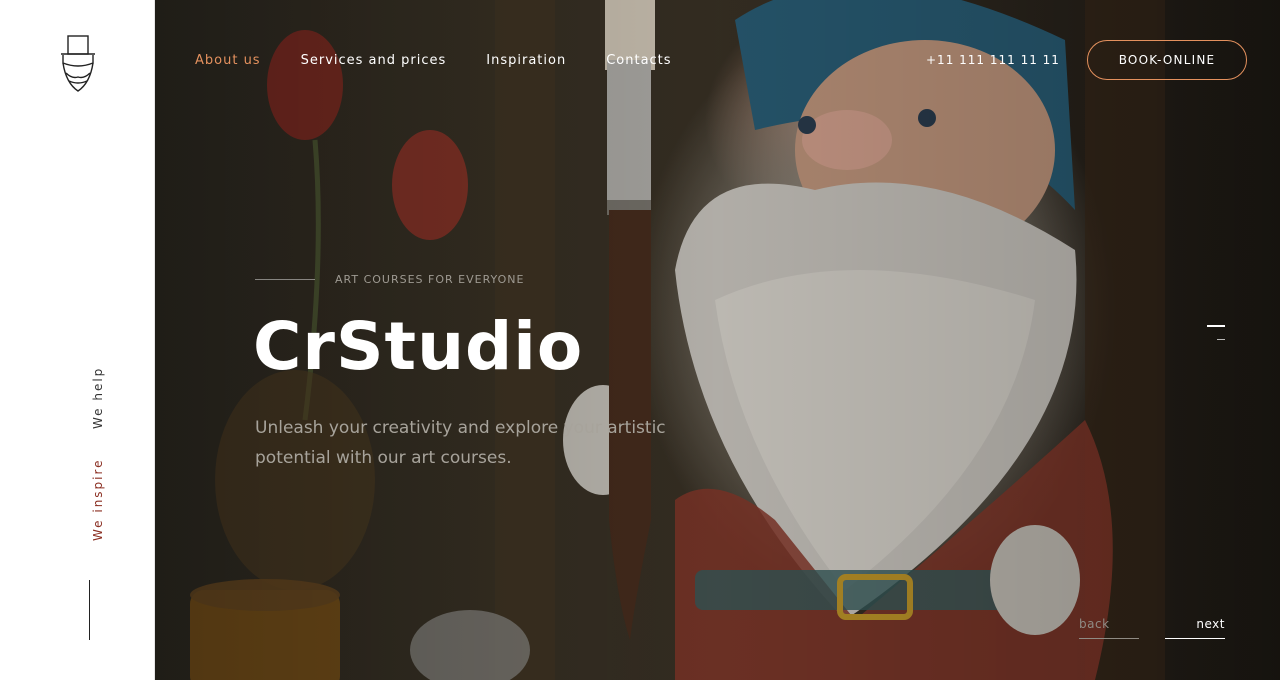  Describe the element at coordinates (526, 60) in the screenshot. I see `nav-inspiration: Inspiration` at that location.